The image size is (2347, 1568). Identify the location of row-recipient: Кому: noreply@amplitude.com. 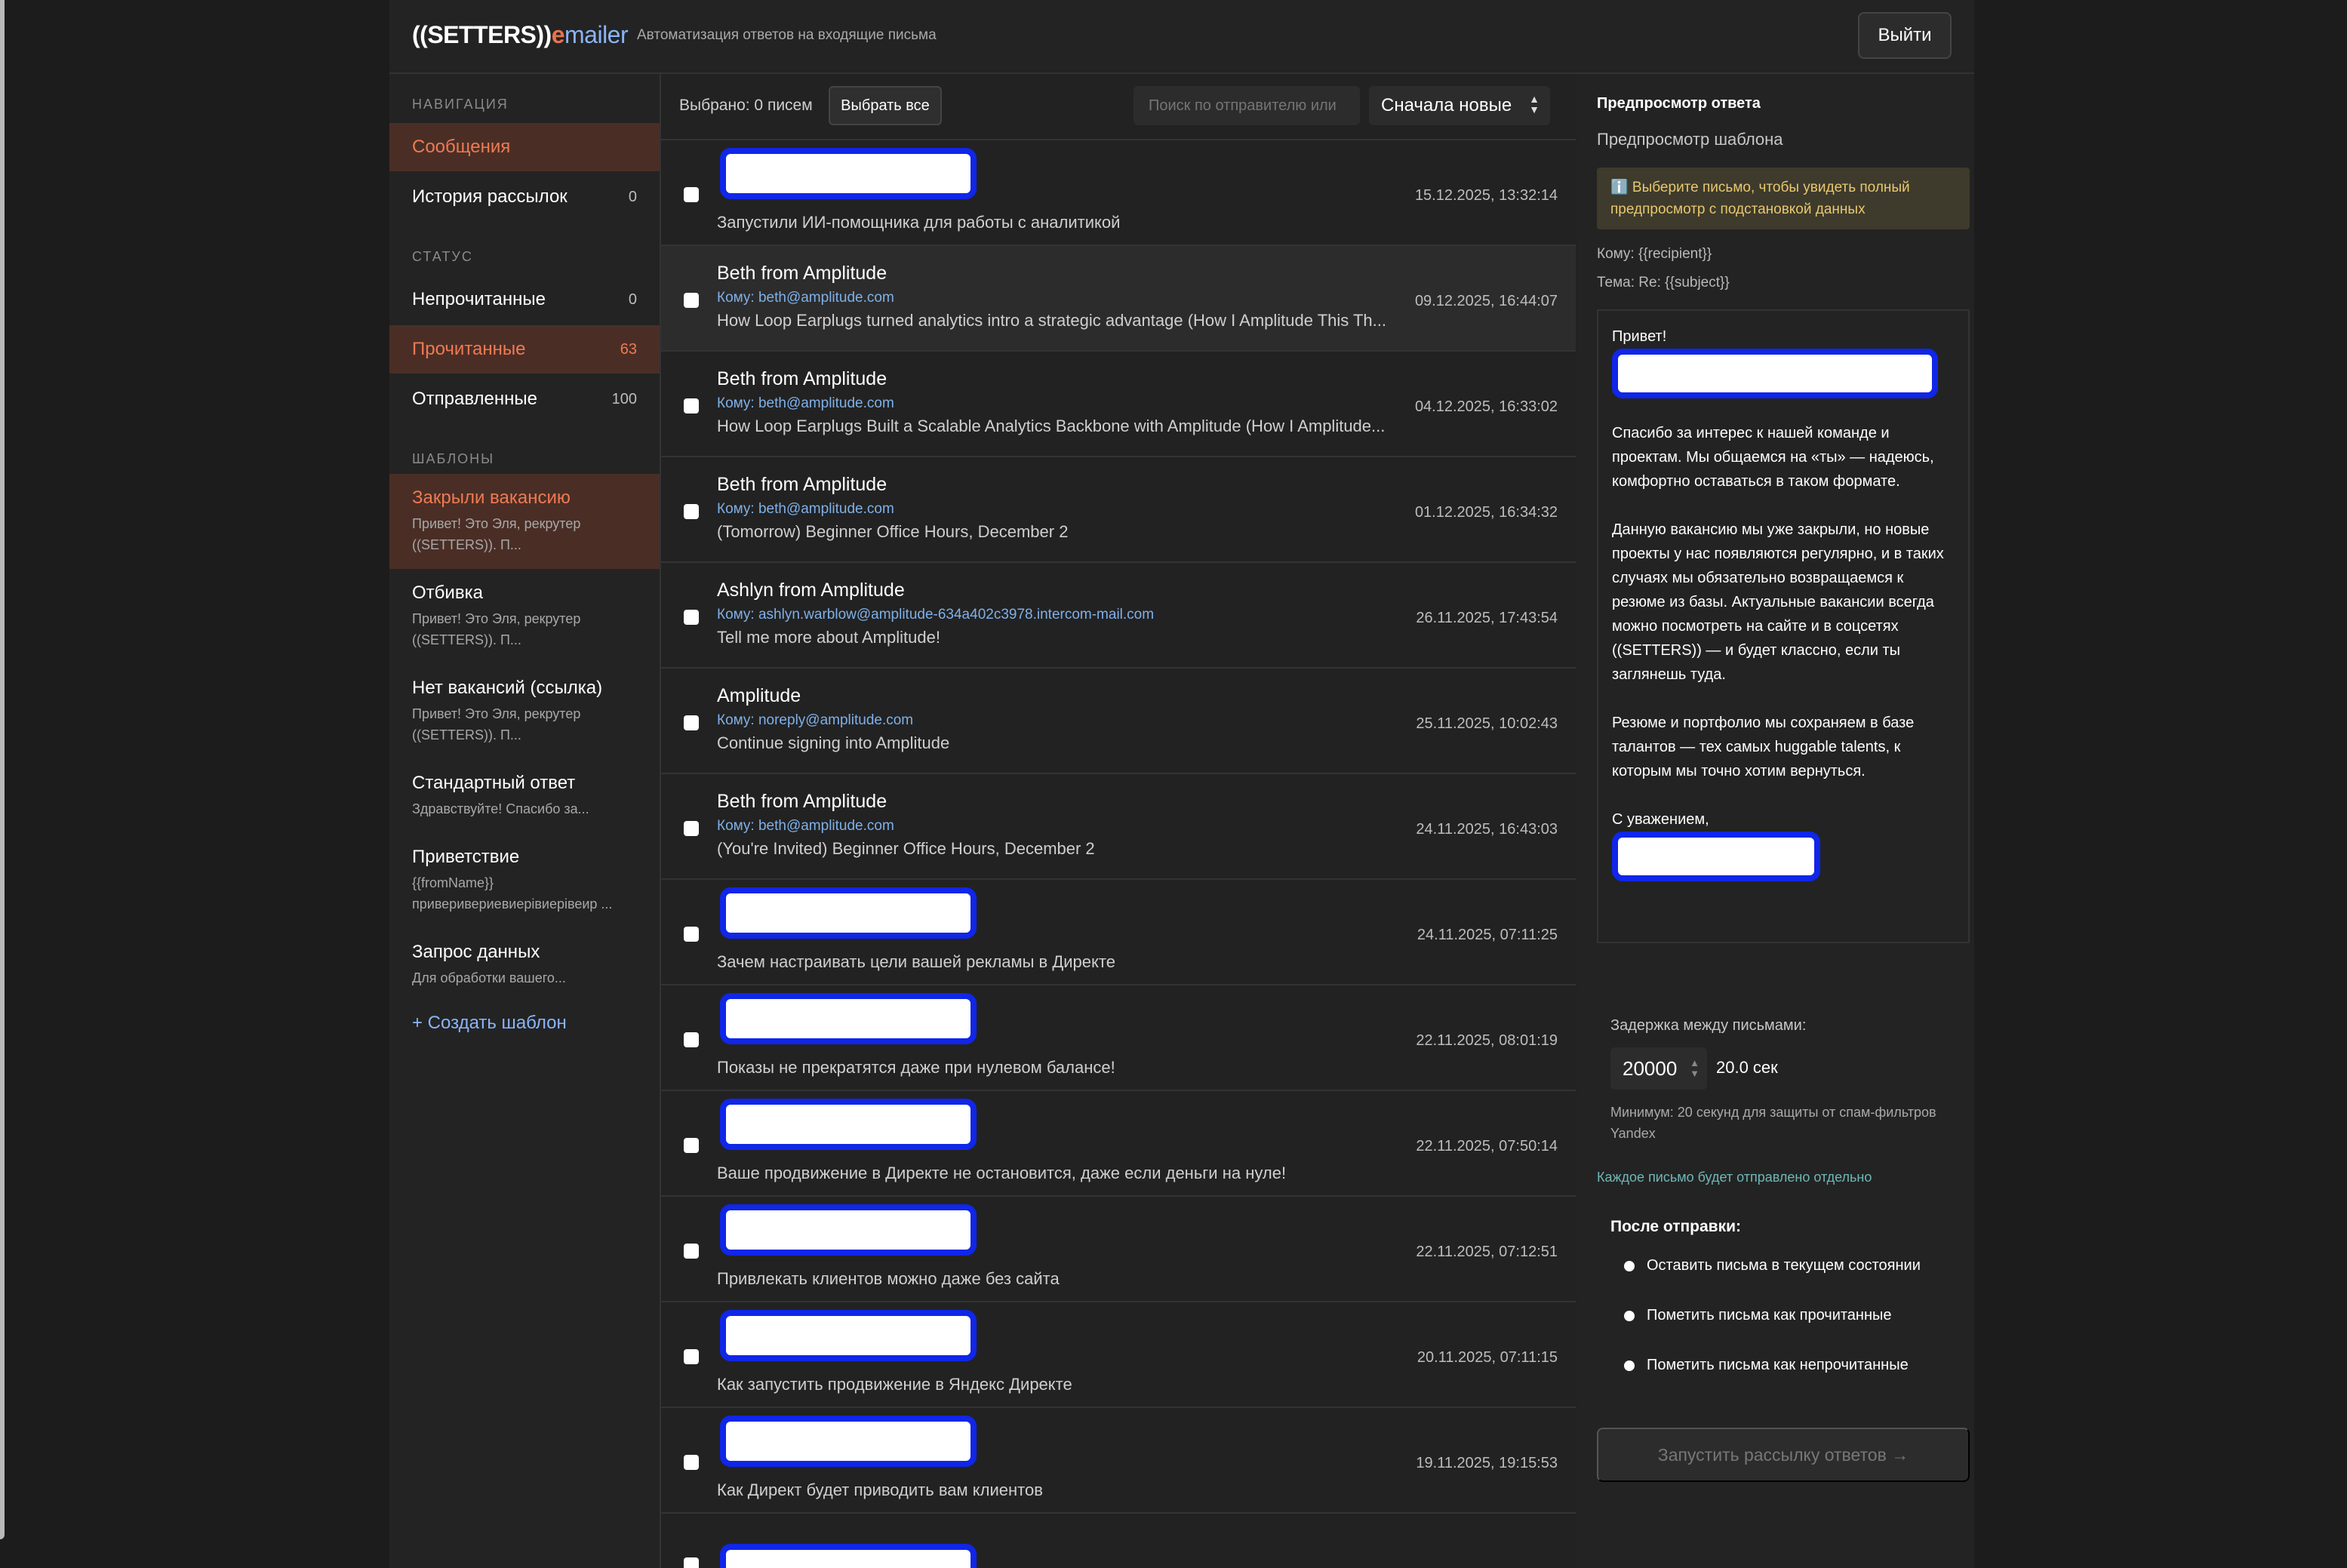
(815, 720).